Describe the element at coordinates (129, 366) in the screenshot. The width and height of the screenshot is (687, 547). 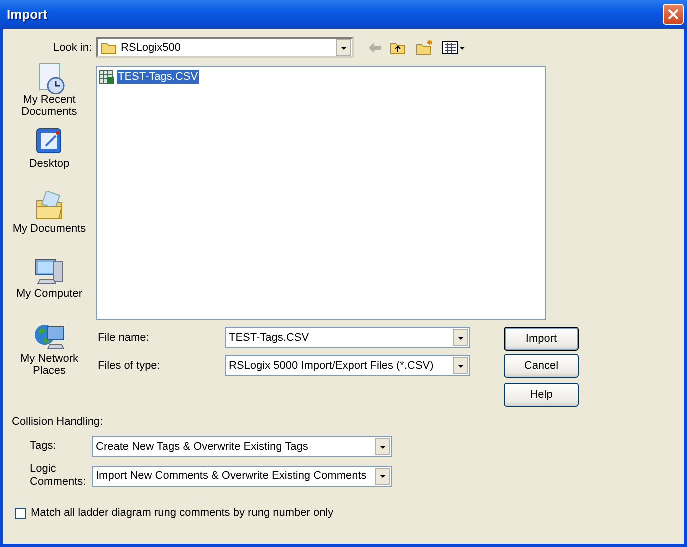
I see `field-label: Files of type:` at that location.